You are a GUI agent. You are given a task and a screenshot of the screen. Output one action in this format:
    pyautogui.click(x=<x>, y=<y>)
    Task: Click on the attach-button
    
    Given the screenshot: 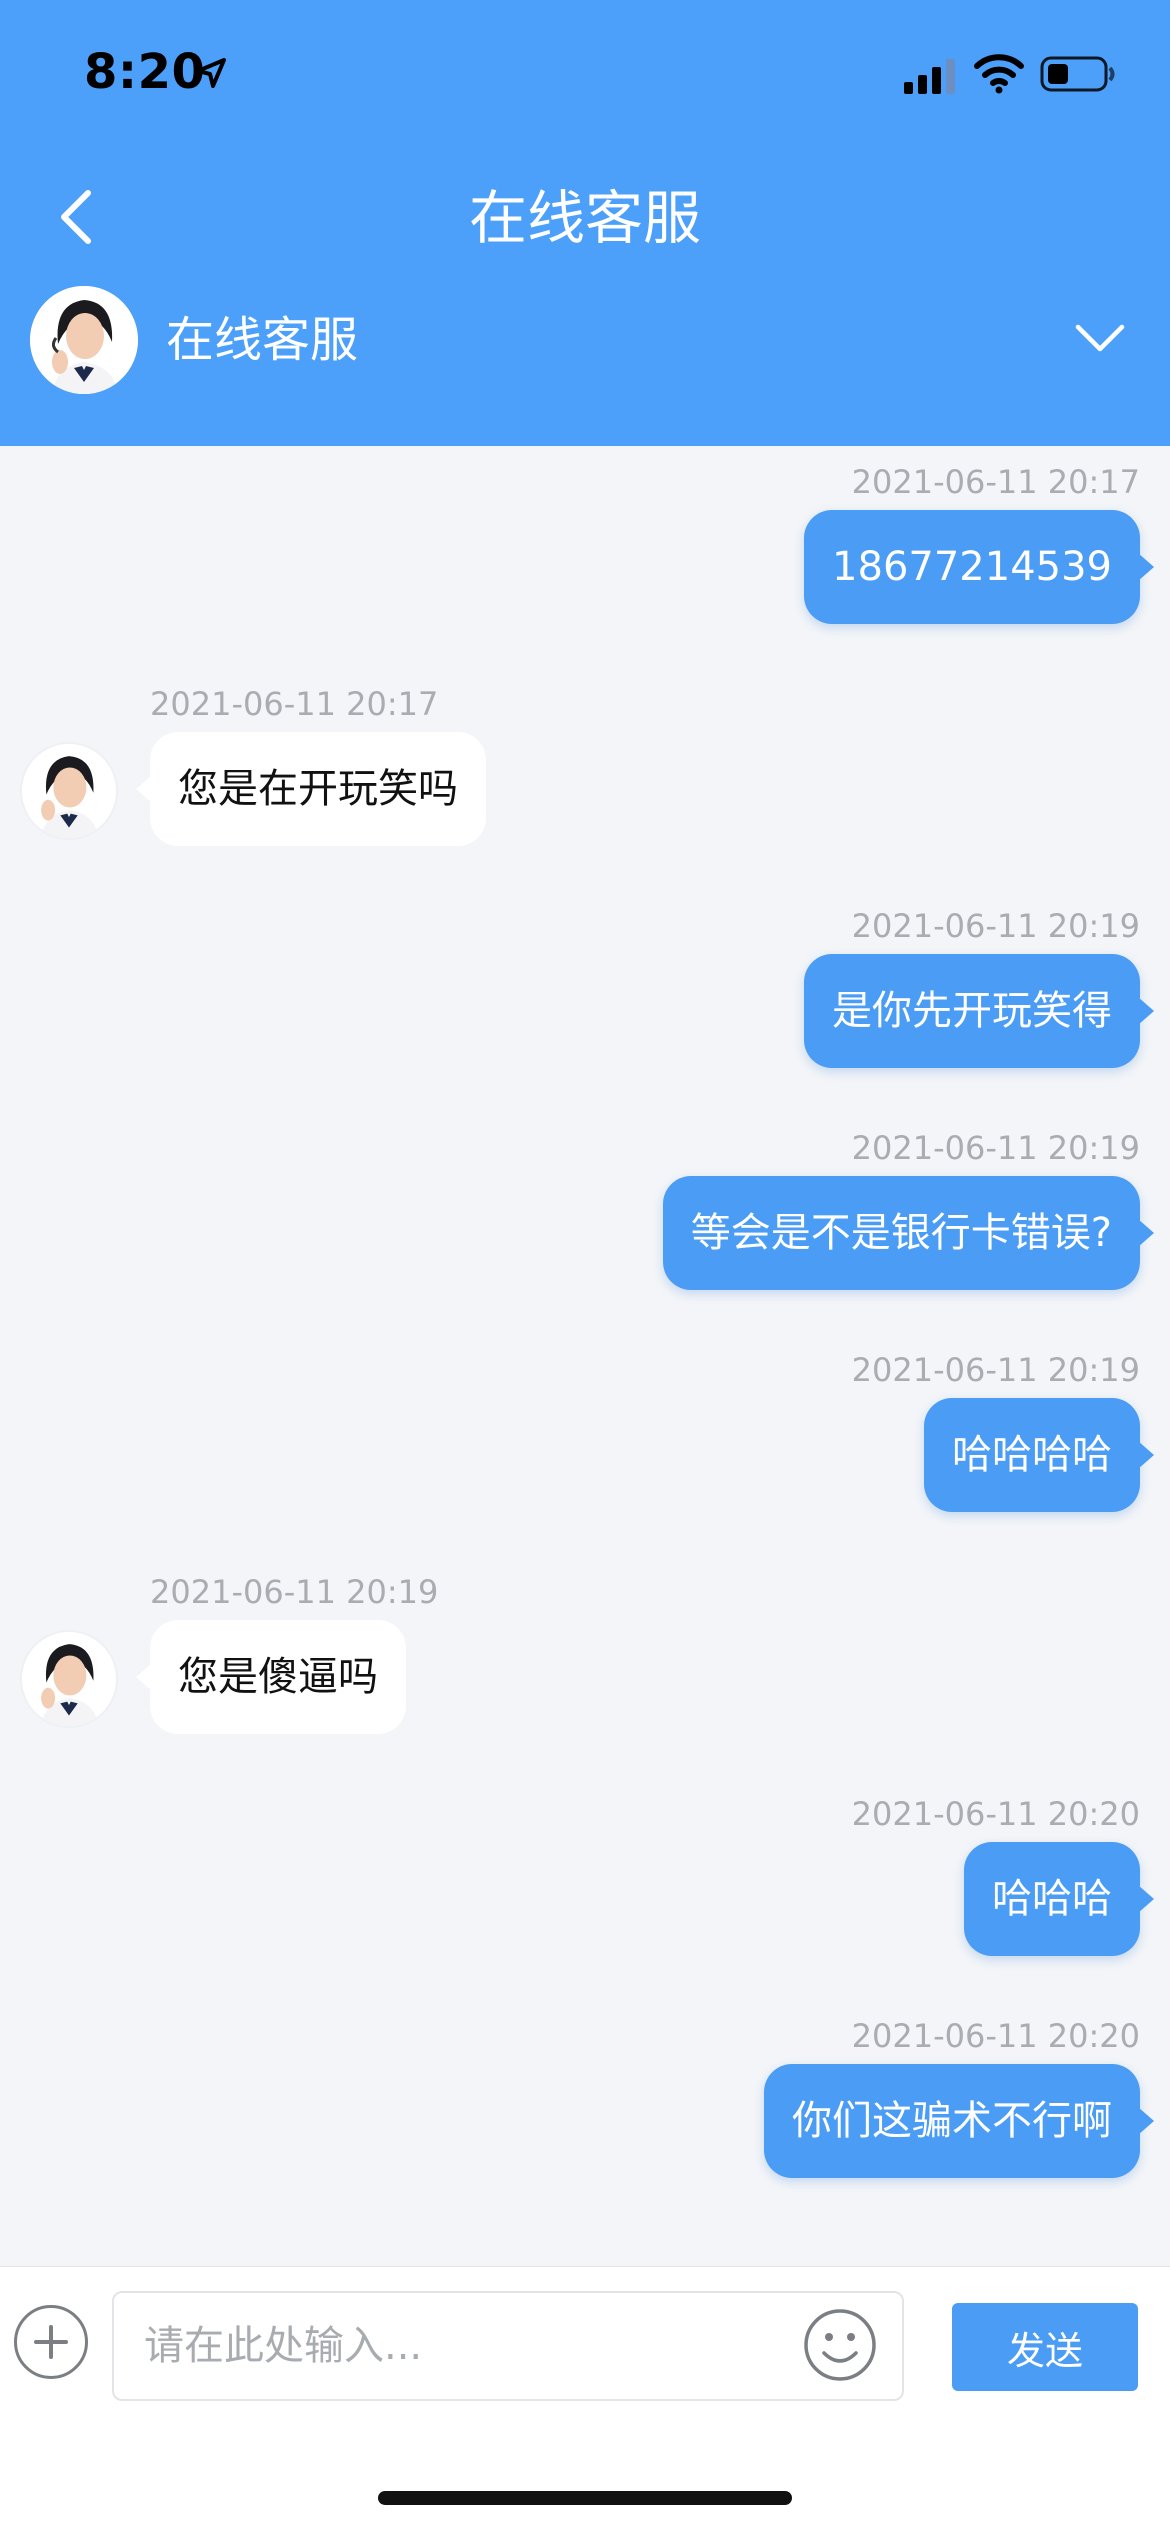 What is the action you would take?
    pyautogui.click(x=51, y=2342)
    